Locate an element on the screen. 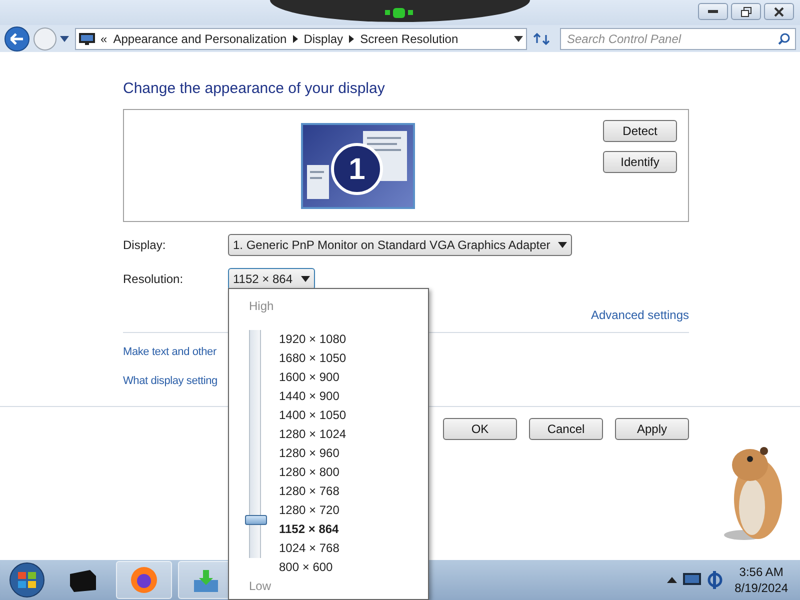 The image size is (800, 600). help-link: Make text and other is located at coordinates (169, 352).